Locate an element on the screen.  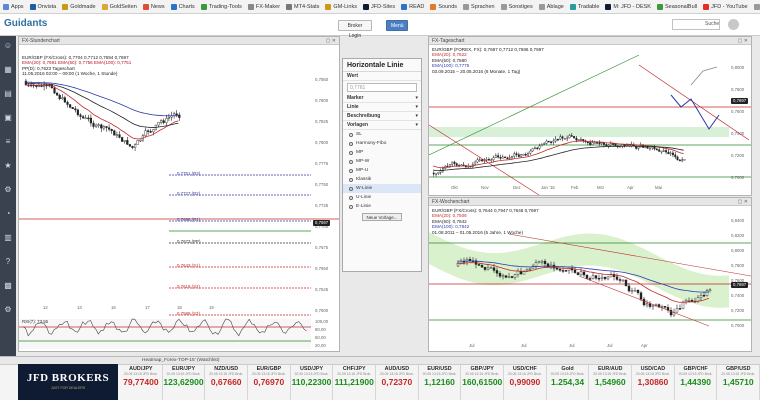
template-option: E-Linie is located at coordinates (382, 206).